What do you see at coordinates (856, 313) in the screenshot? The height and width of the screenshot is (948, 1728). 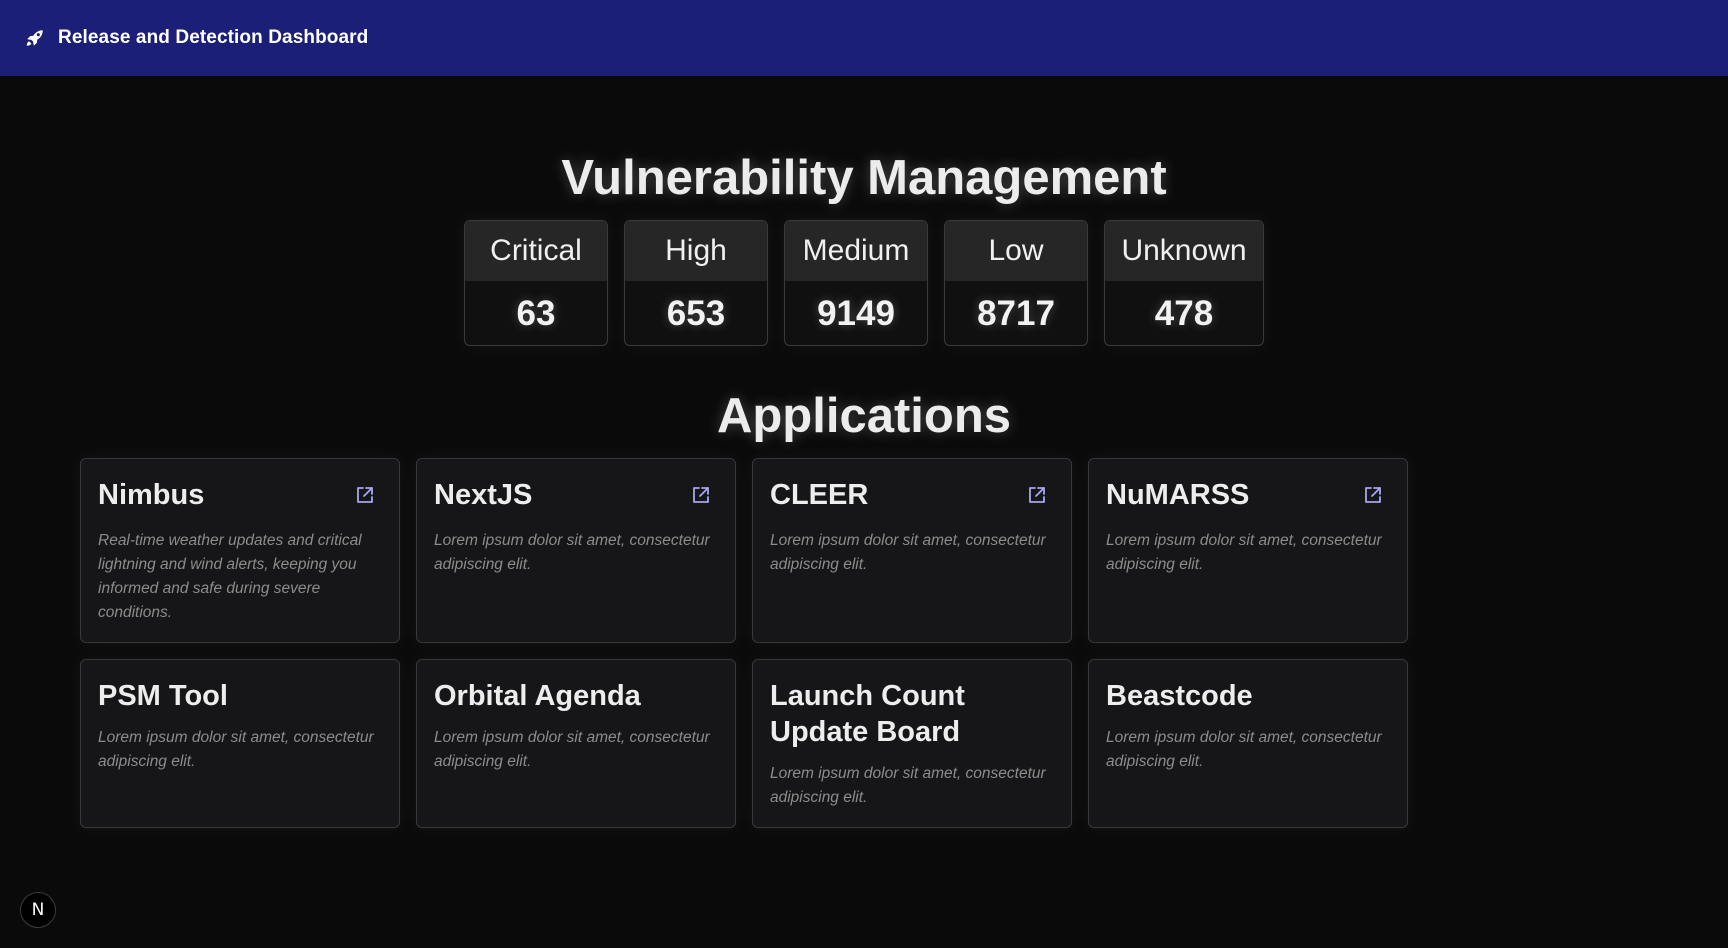 I see `stat-value: 9149` at bounding box center [856, 313].